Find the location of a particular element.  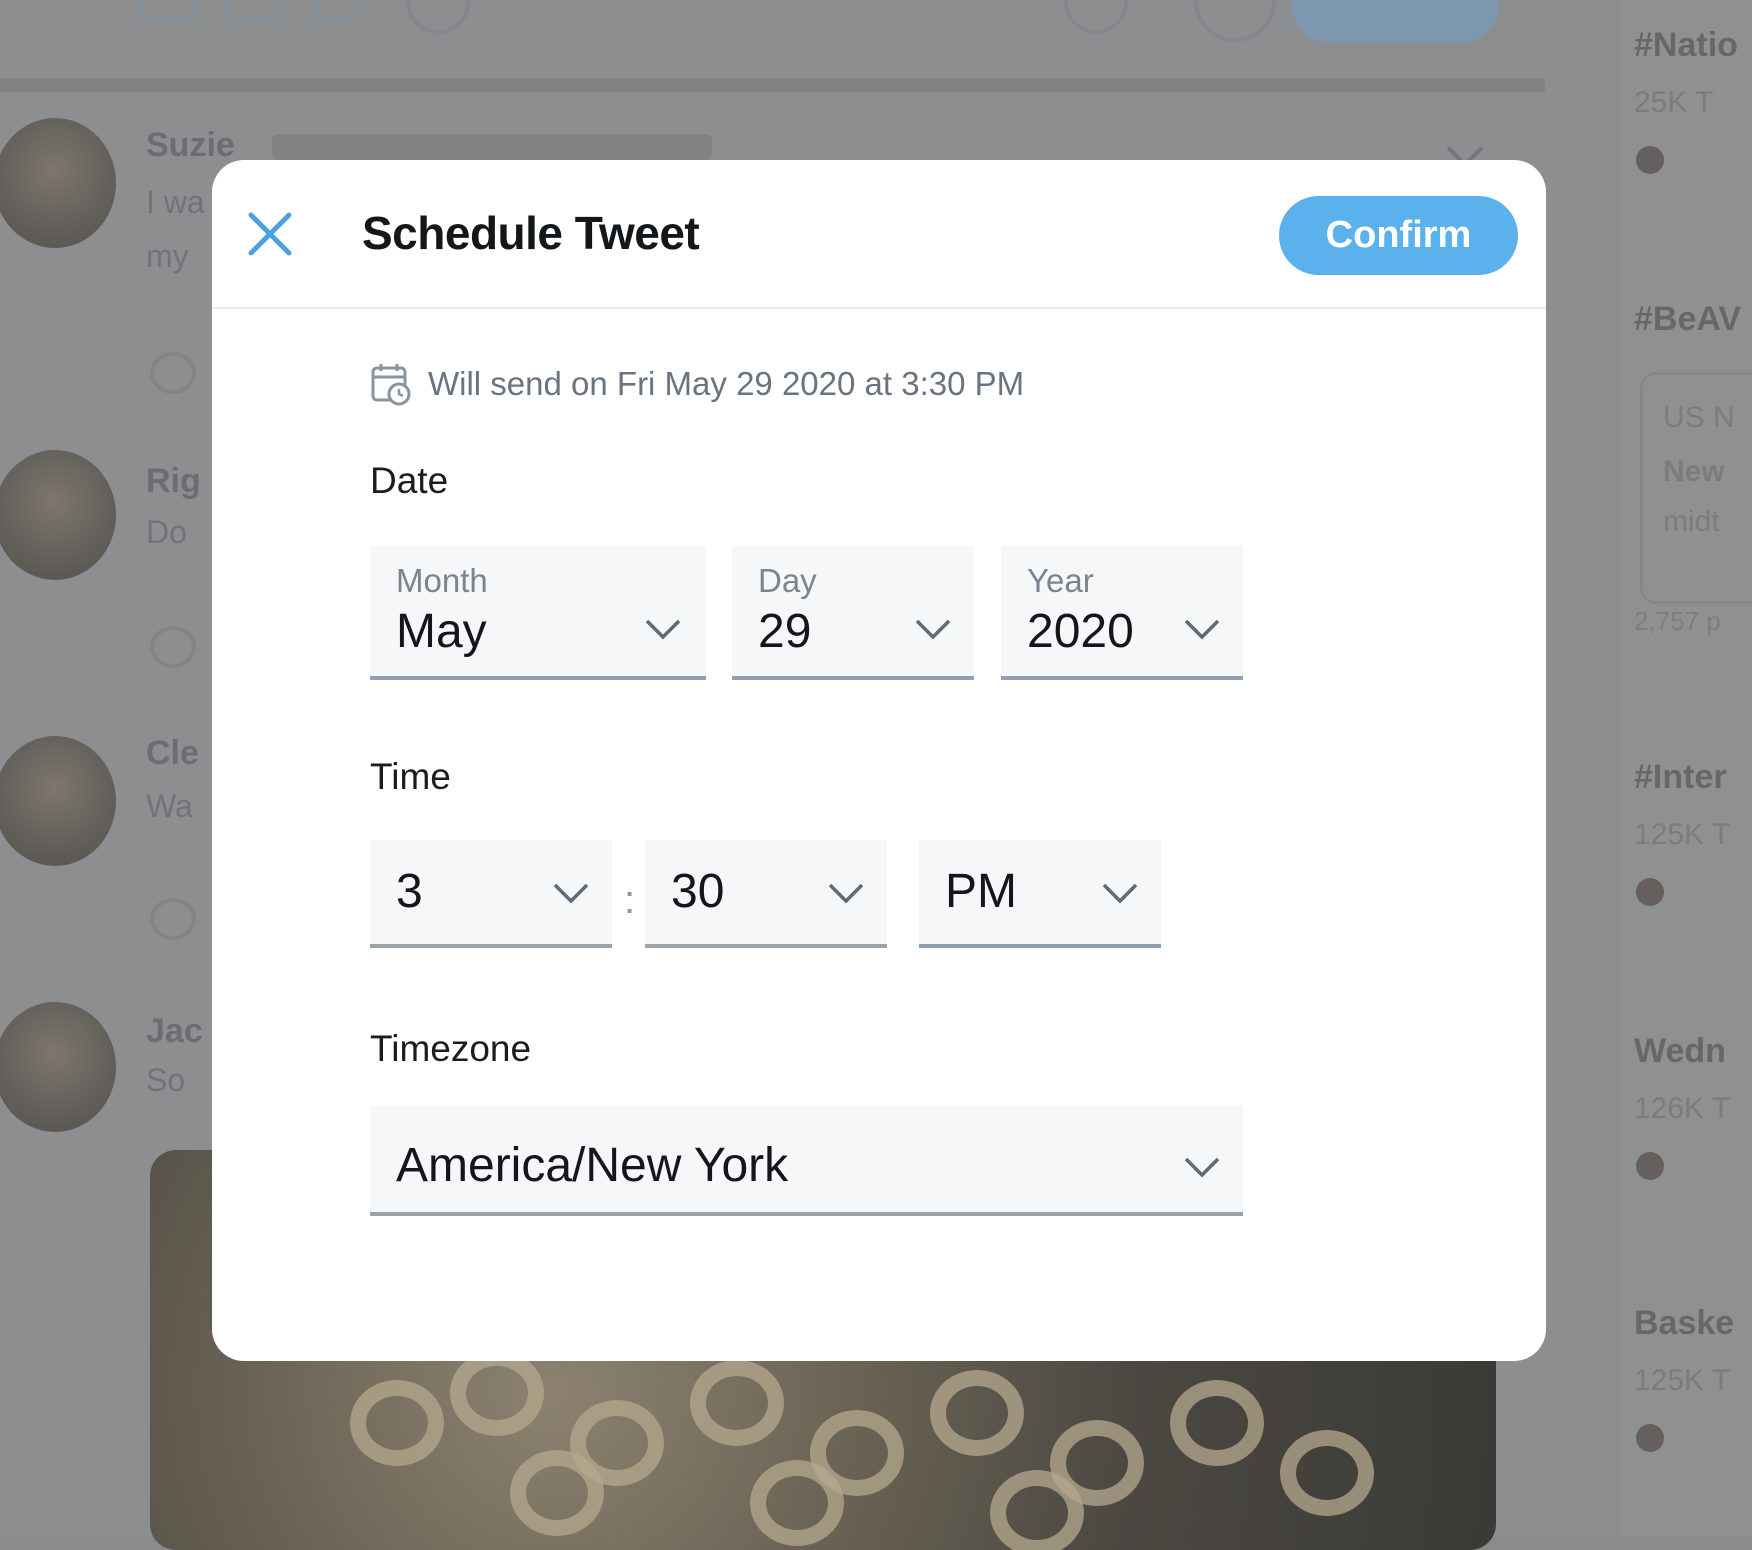

schedule-summary: Will send on Fri May 29 2020 at 3:30 PM is located at coordinates (697, 384).